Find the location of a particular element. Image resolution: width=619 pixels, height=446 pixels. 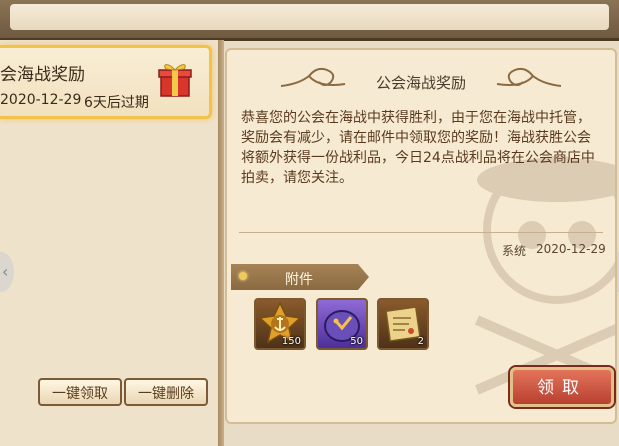

top-bar-inner is located at coordinates (309, 17).